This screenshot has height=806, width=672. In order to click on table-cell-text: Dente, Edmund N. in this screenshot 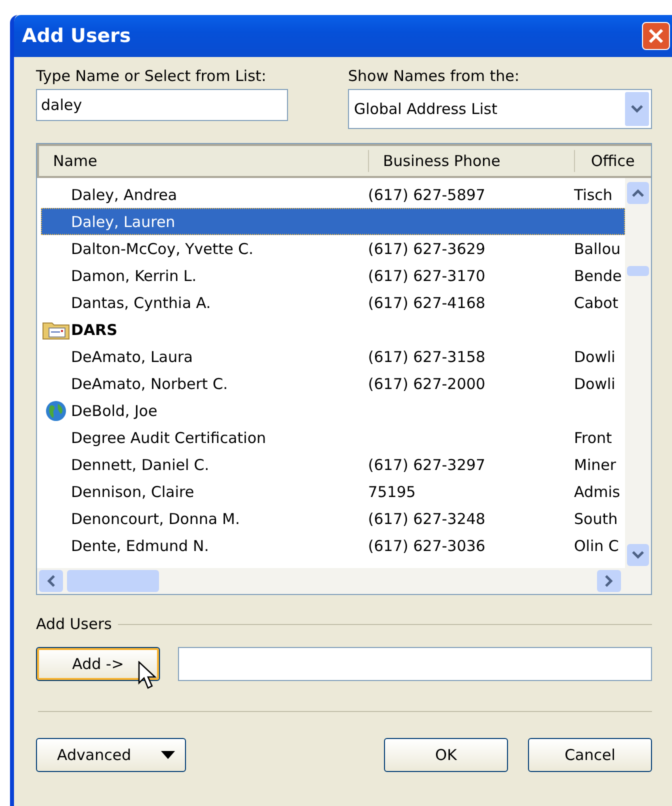, I will do `click(140, 545)`.